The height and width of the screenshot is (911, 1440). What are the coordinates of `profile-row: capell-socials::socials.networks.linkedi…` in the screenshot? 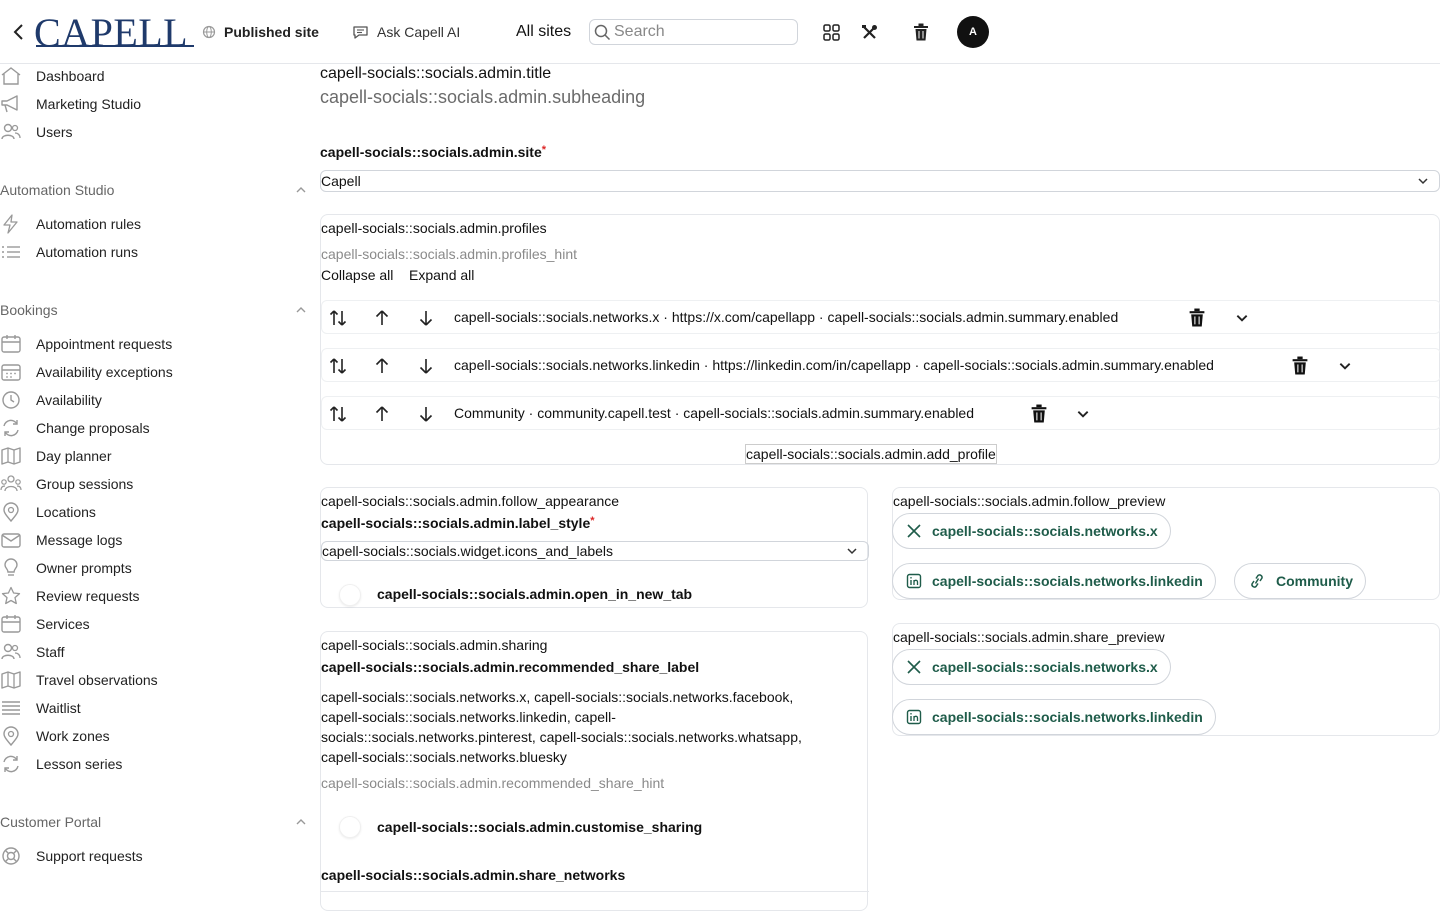 It's located at (880, 365).